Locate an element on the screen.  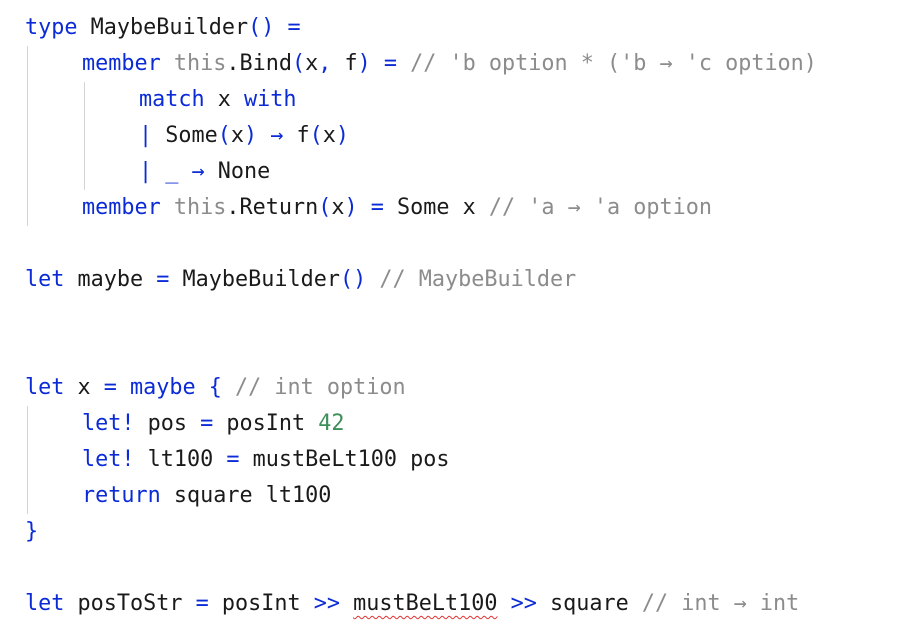
code-token: Some x is located at coordinates (429, 207).